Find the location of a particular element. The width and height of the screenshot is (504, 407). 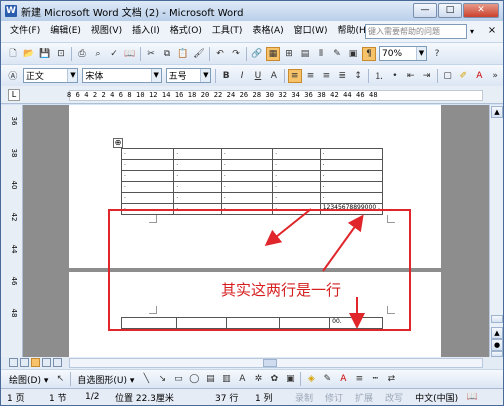

vertical-scrollbar: ▲ ▲ ● is located at coordinates (496, 231).